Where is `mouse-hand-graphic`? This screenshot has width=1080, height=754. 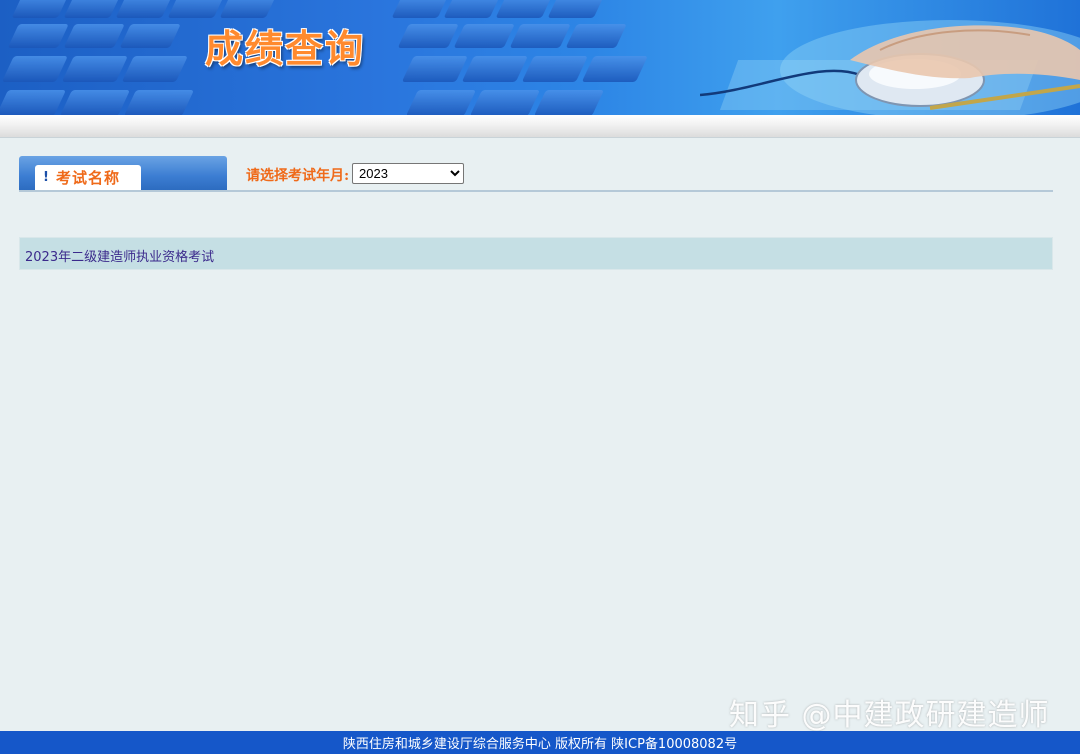
mouse-hand-graphic is located at coordinates (890, 67).